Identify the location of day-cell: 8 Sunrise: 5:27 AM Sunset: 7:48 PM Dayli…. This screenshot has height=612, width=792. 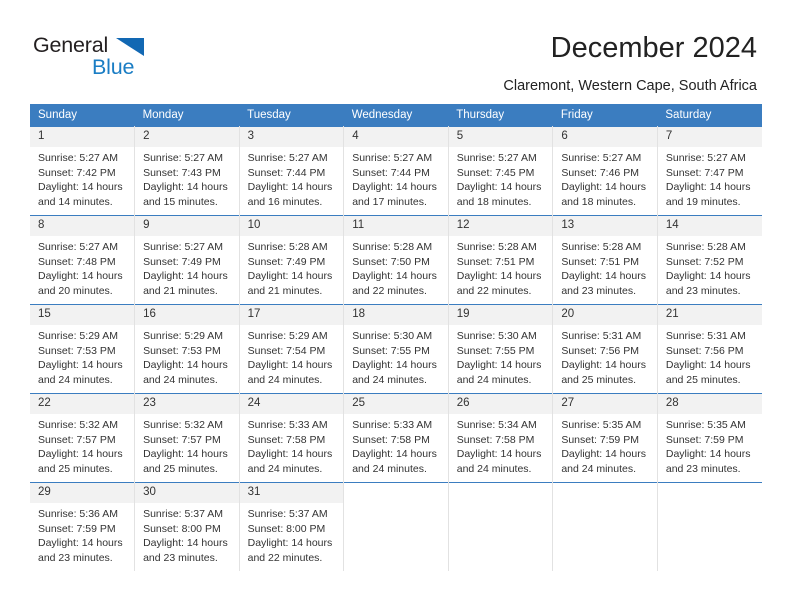
(83, 260).